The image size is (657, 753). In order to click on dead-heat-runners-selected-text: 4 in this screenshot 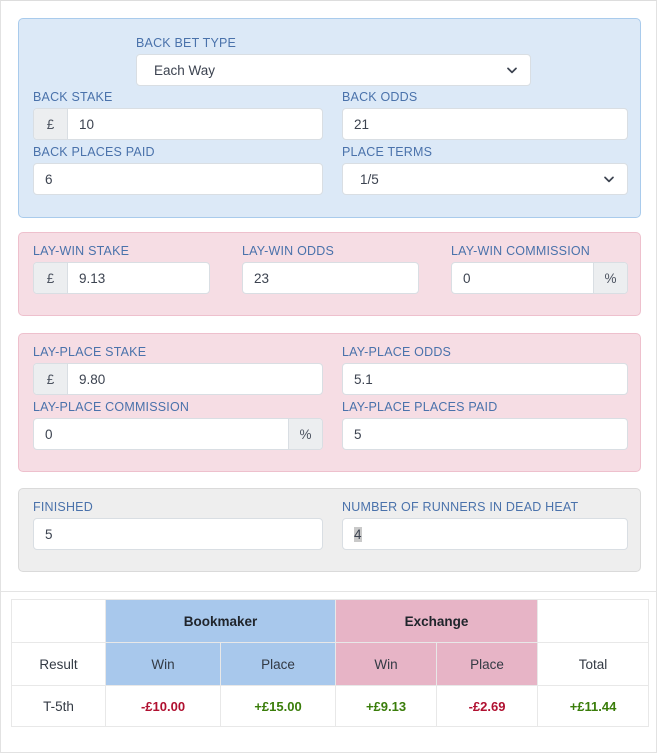, I will do `click(358, 534)`.